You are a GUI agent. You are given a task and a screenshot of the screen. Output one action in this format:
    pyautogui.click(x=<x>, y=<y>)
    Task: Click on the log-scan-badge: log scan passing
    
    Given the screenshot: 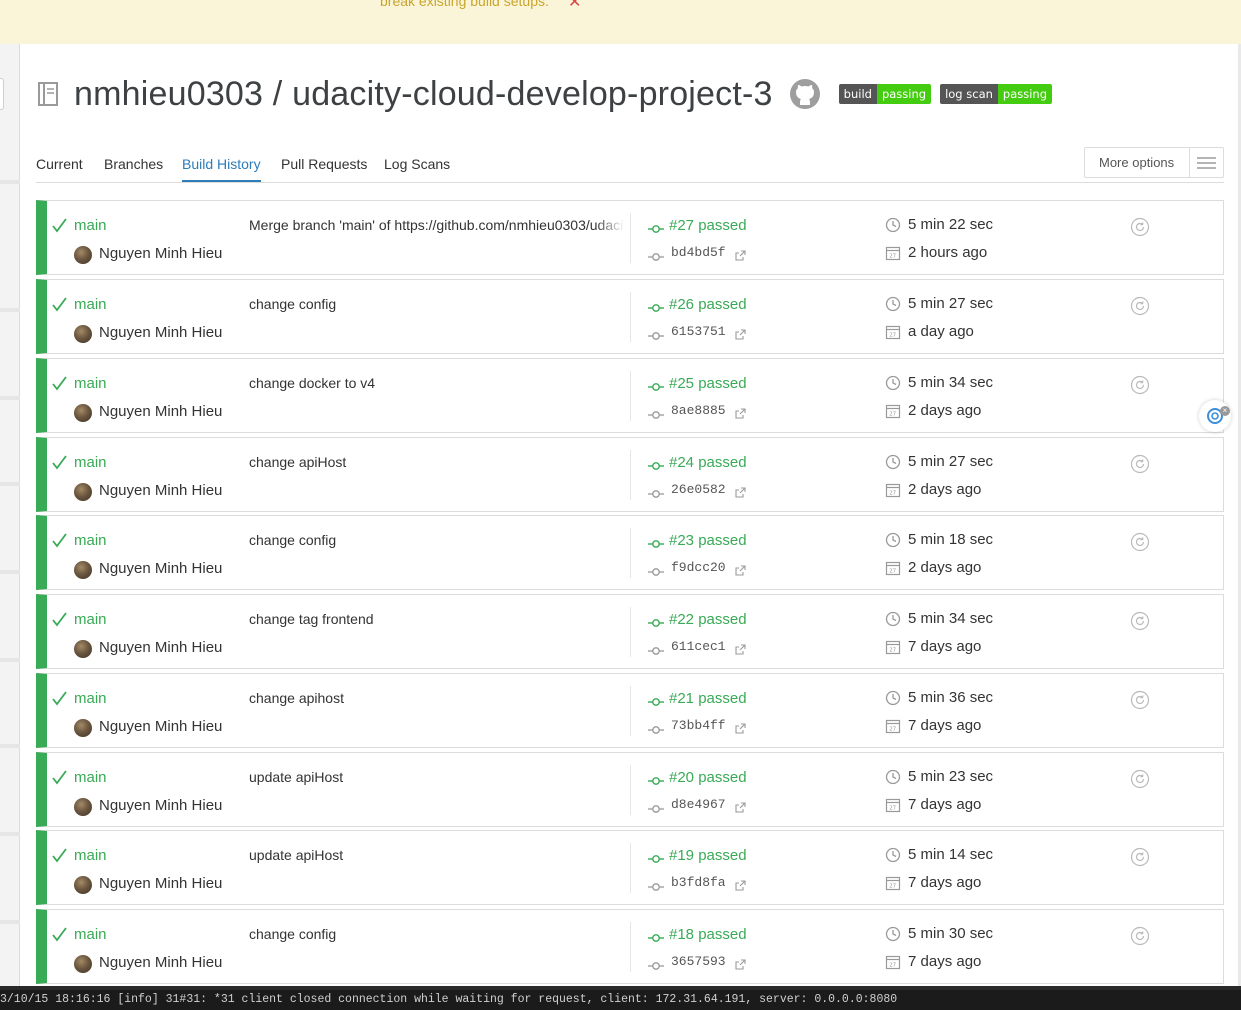 What is the action you would take?
    pyautogui.click(x=996, y=94)
    